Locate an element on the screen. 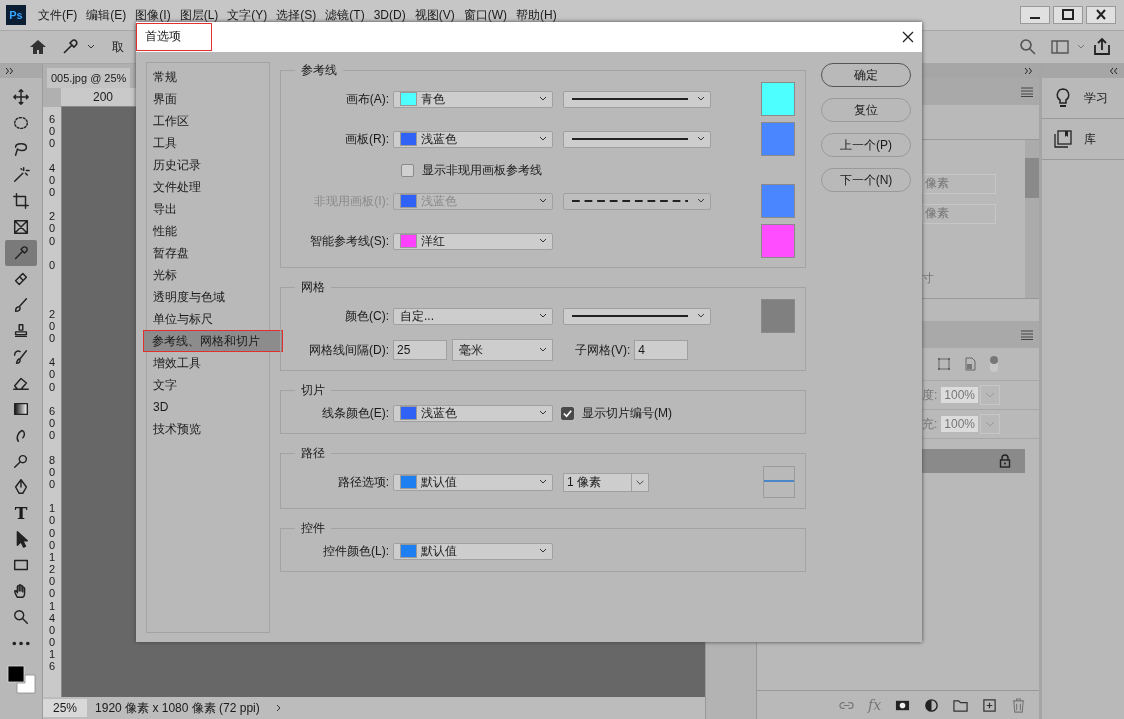 The height and width of the screenshot is (719, 1124). menu-item: 文字(Y) is located at coordinates (247, 15).